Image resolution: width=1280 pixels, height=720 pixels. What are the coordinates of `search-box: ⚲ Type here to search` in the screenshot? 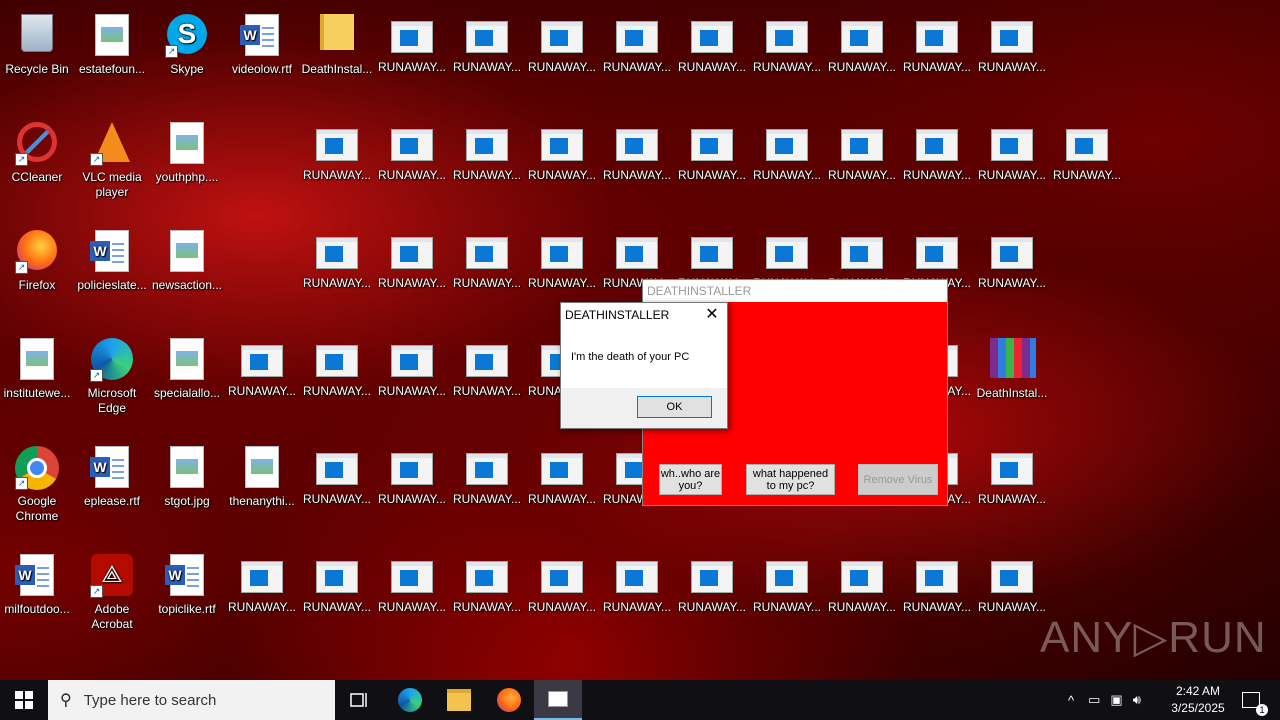 It's located at (191, 700).